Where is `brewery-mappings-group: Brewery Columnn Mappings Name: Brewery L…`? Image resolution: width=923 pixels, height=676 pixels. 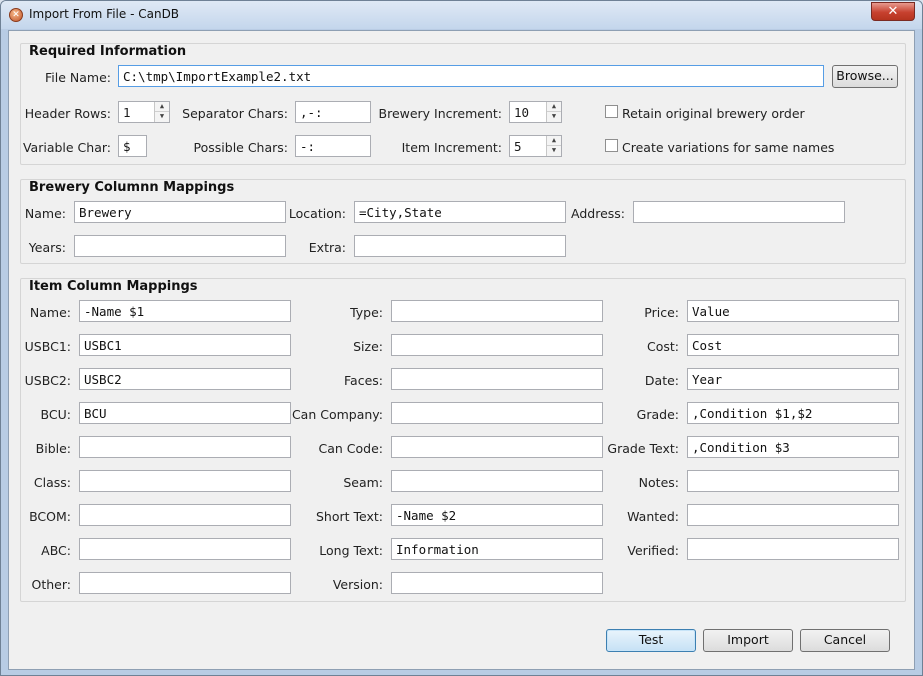 brewery-mappings-group: Brewery Columnn Mappings Name: Brewery L… is located at coordinates (463, 221).